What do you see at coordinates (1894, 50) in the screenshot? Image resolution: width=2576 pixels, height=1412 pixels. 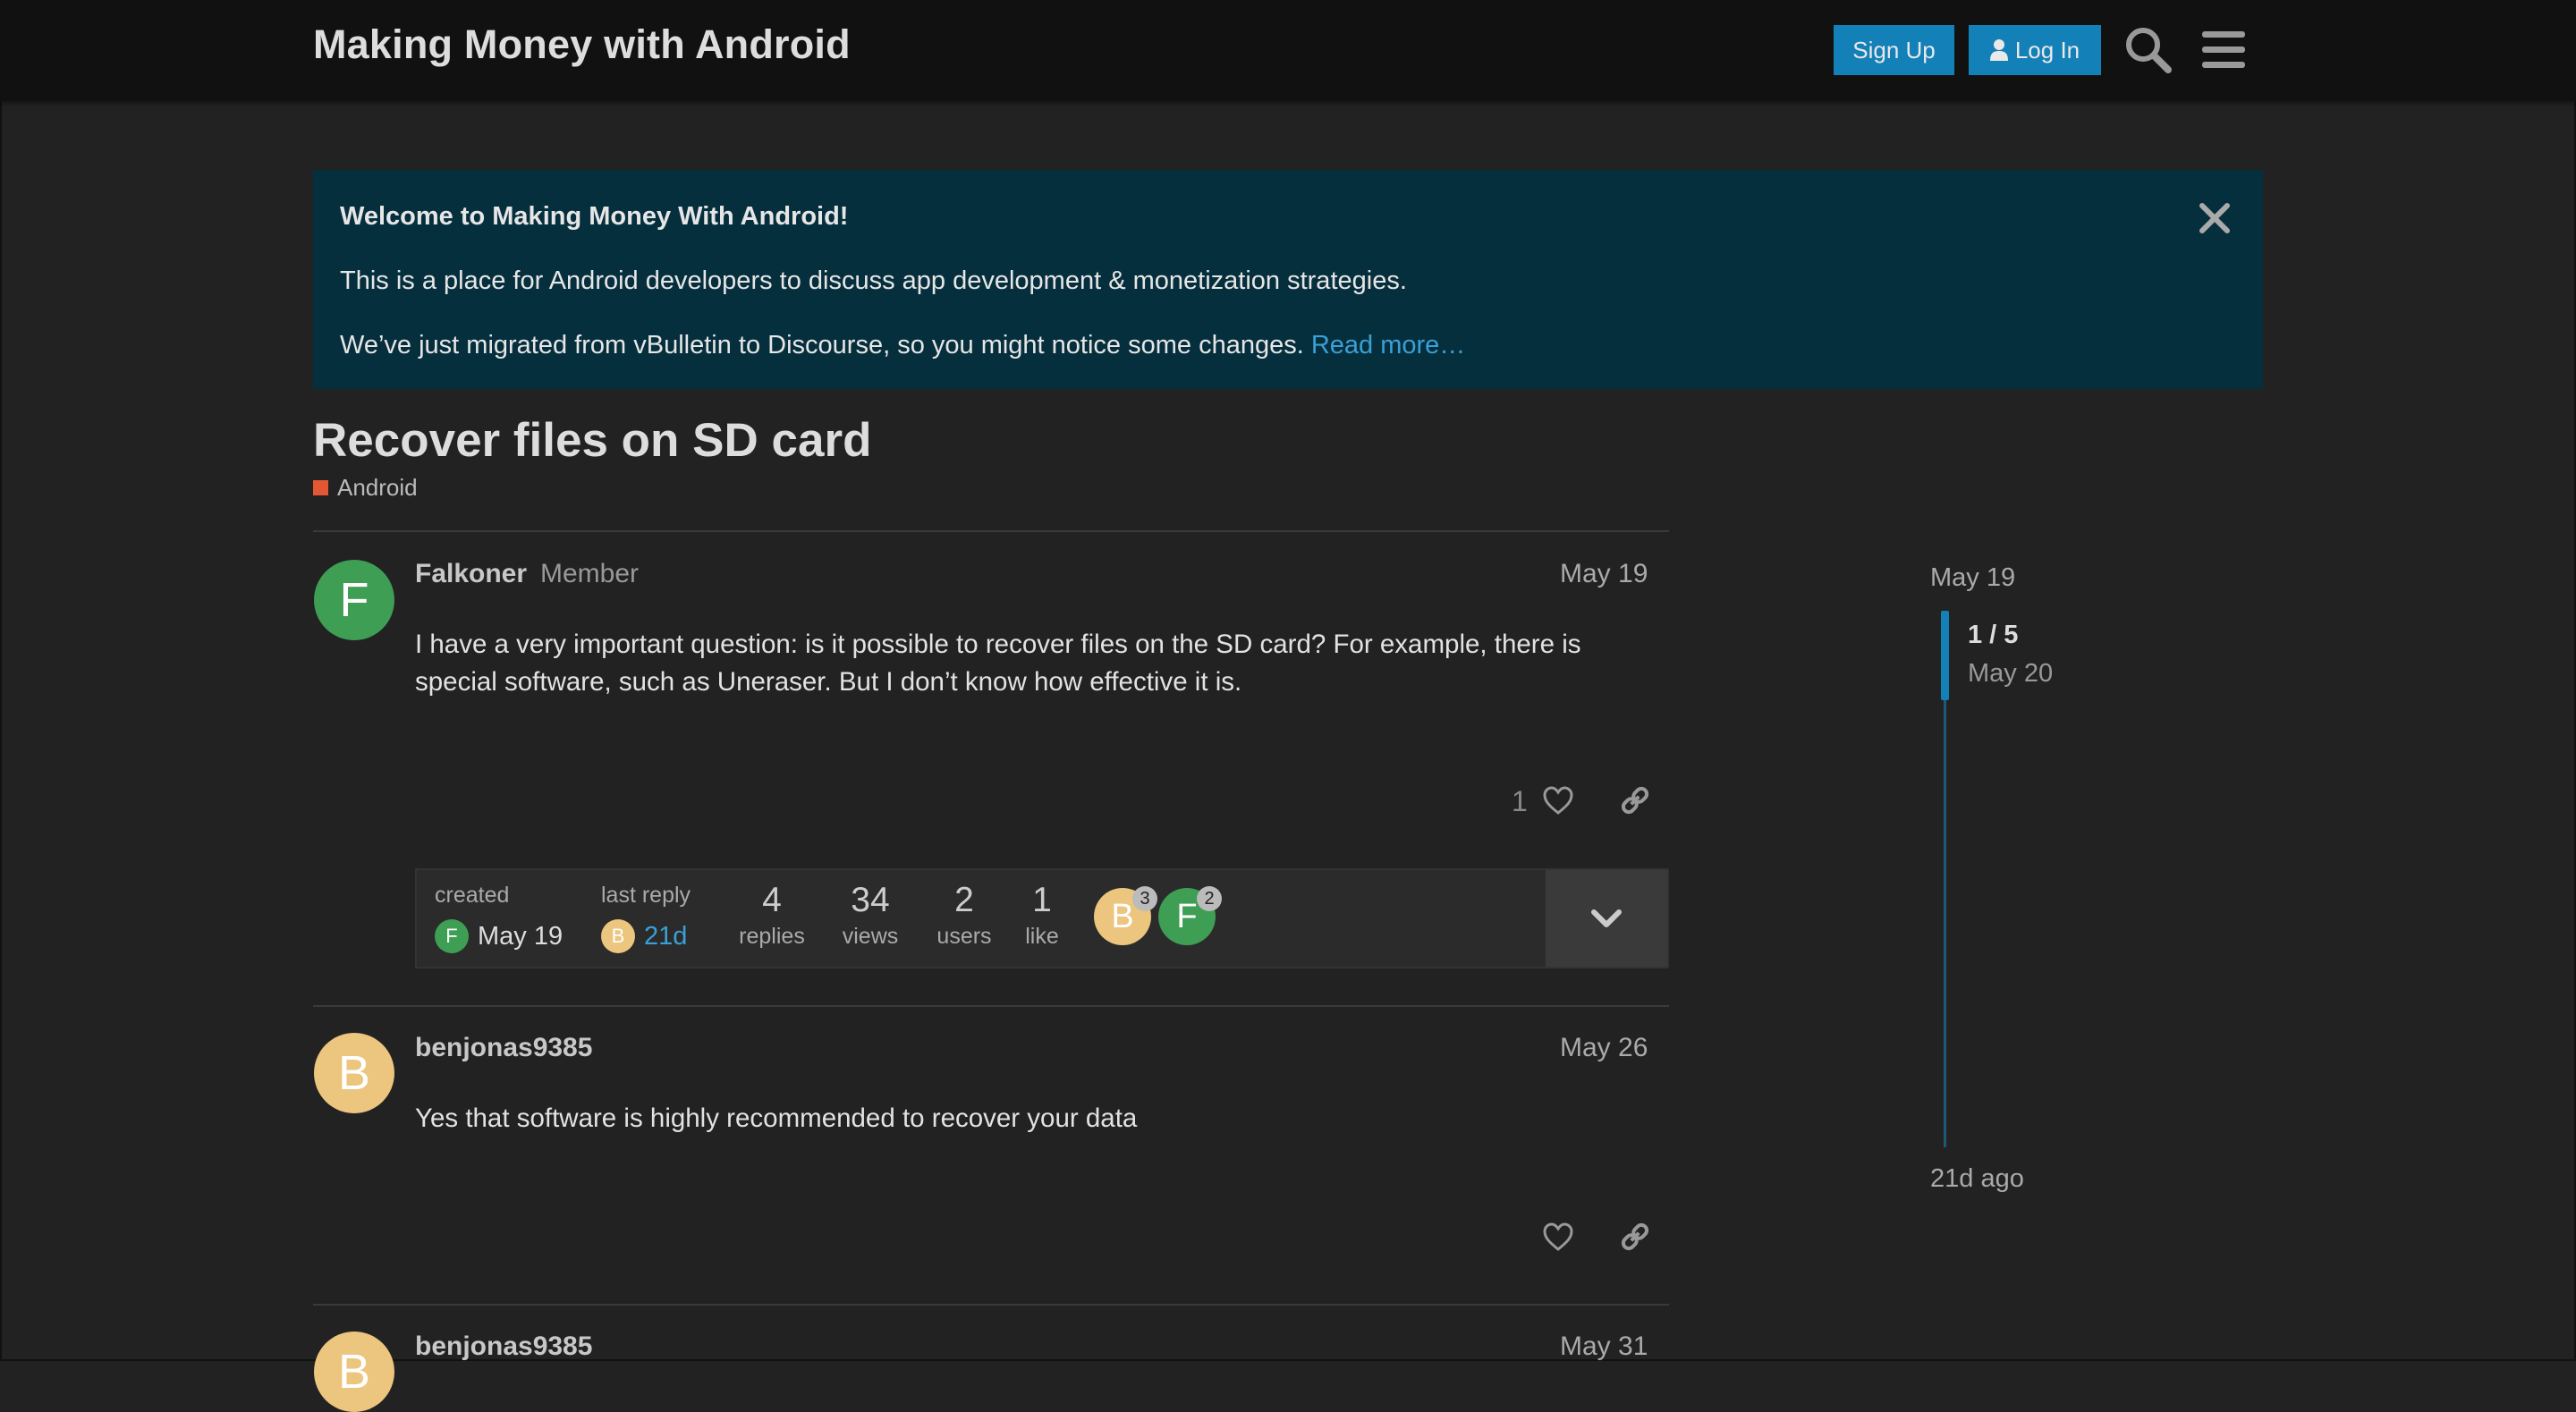 I see `sign-up-button: Sign Up` at bounding box center [1894, 50].